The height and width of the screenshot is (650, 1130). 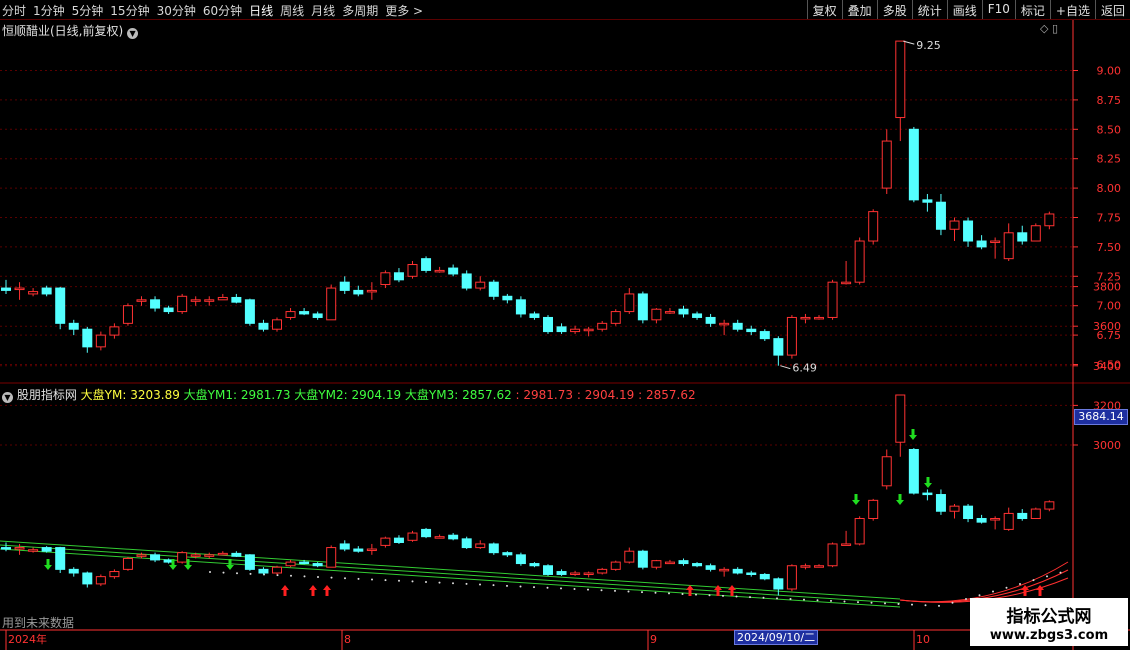 What do you see at coordinates (929, 9) in the screenshot?
I see `action-button-3: 统计` at bounding box center [929, 9].